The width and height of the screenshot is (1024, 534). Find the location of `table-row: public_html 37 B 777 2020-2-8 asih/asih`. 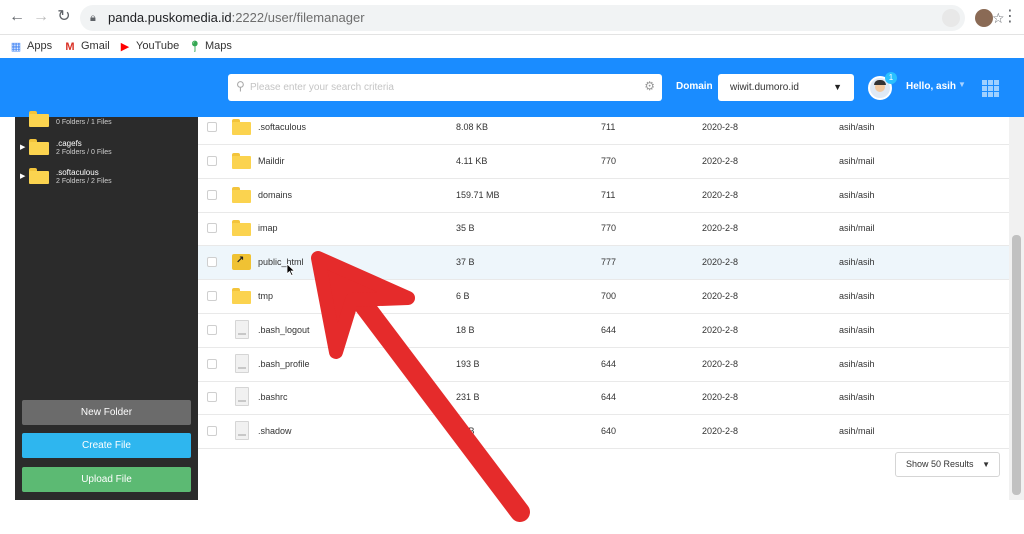

table-row: public_html 37 B 777 2020-2-8 asih/asih is located at coordinates (603, 263).